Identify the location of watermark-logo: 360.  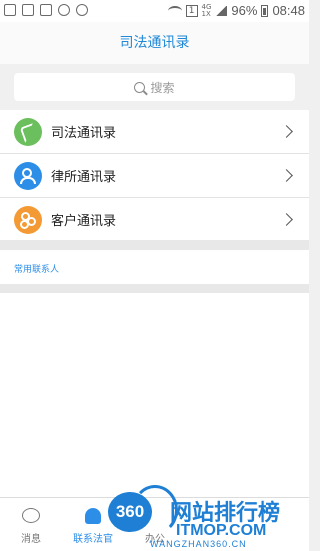
(130, 512).